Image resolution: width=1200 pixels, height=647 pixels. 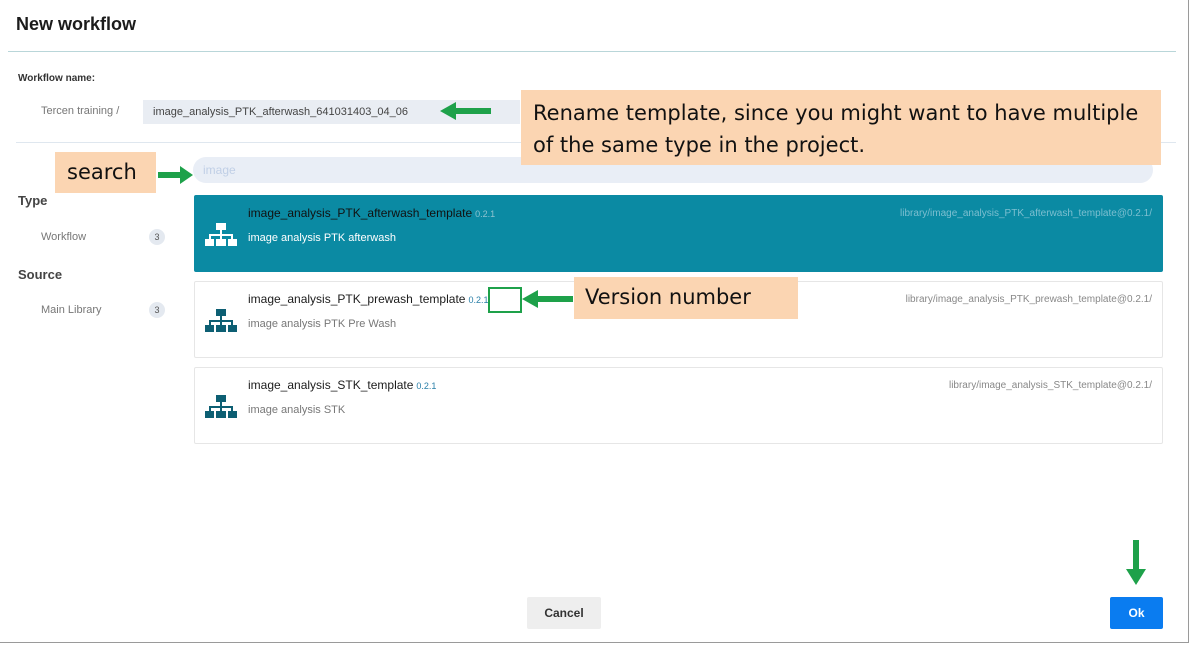 What do you see at coordinates (360, 213) in the screenshot?
I see `template-name: image_analysis_PTK_afterwash_template` at bounding box center [360, 213].